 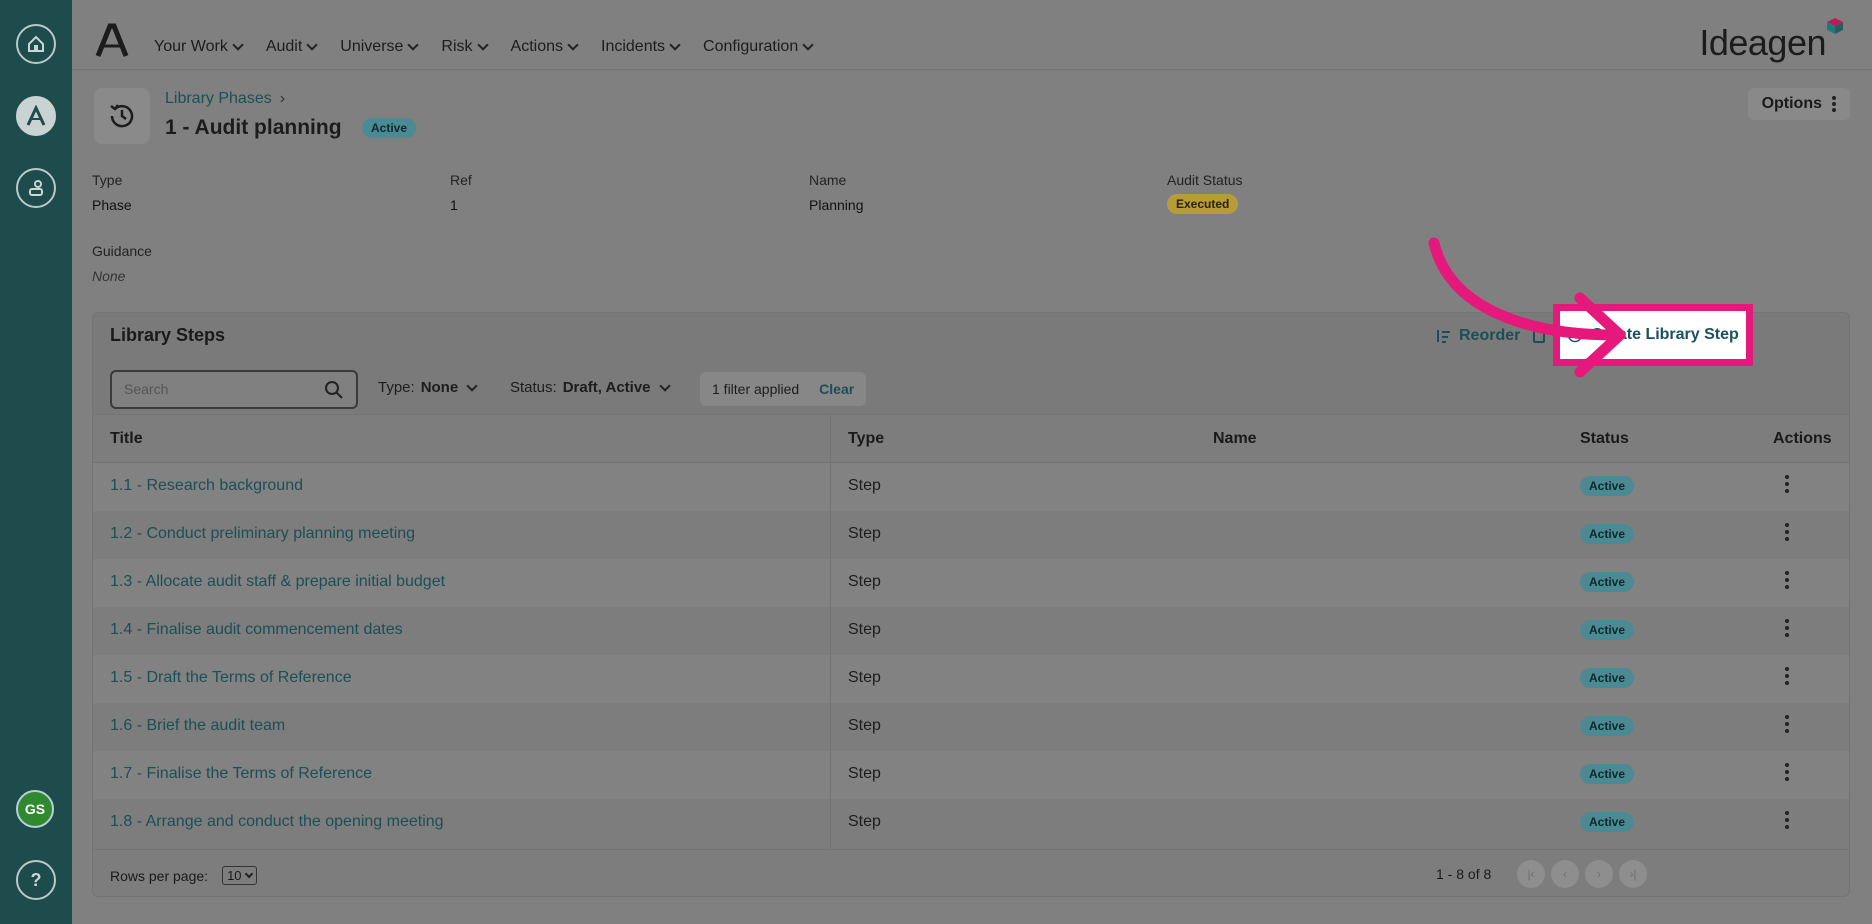 I want to click on type-filter-label: Type:, so click(x=396, y=387).